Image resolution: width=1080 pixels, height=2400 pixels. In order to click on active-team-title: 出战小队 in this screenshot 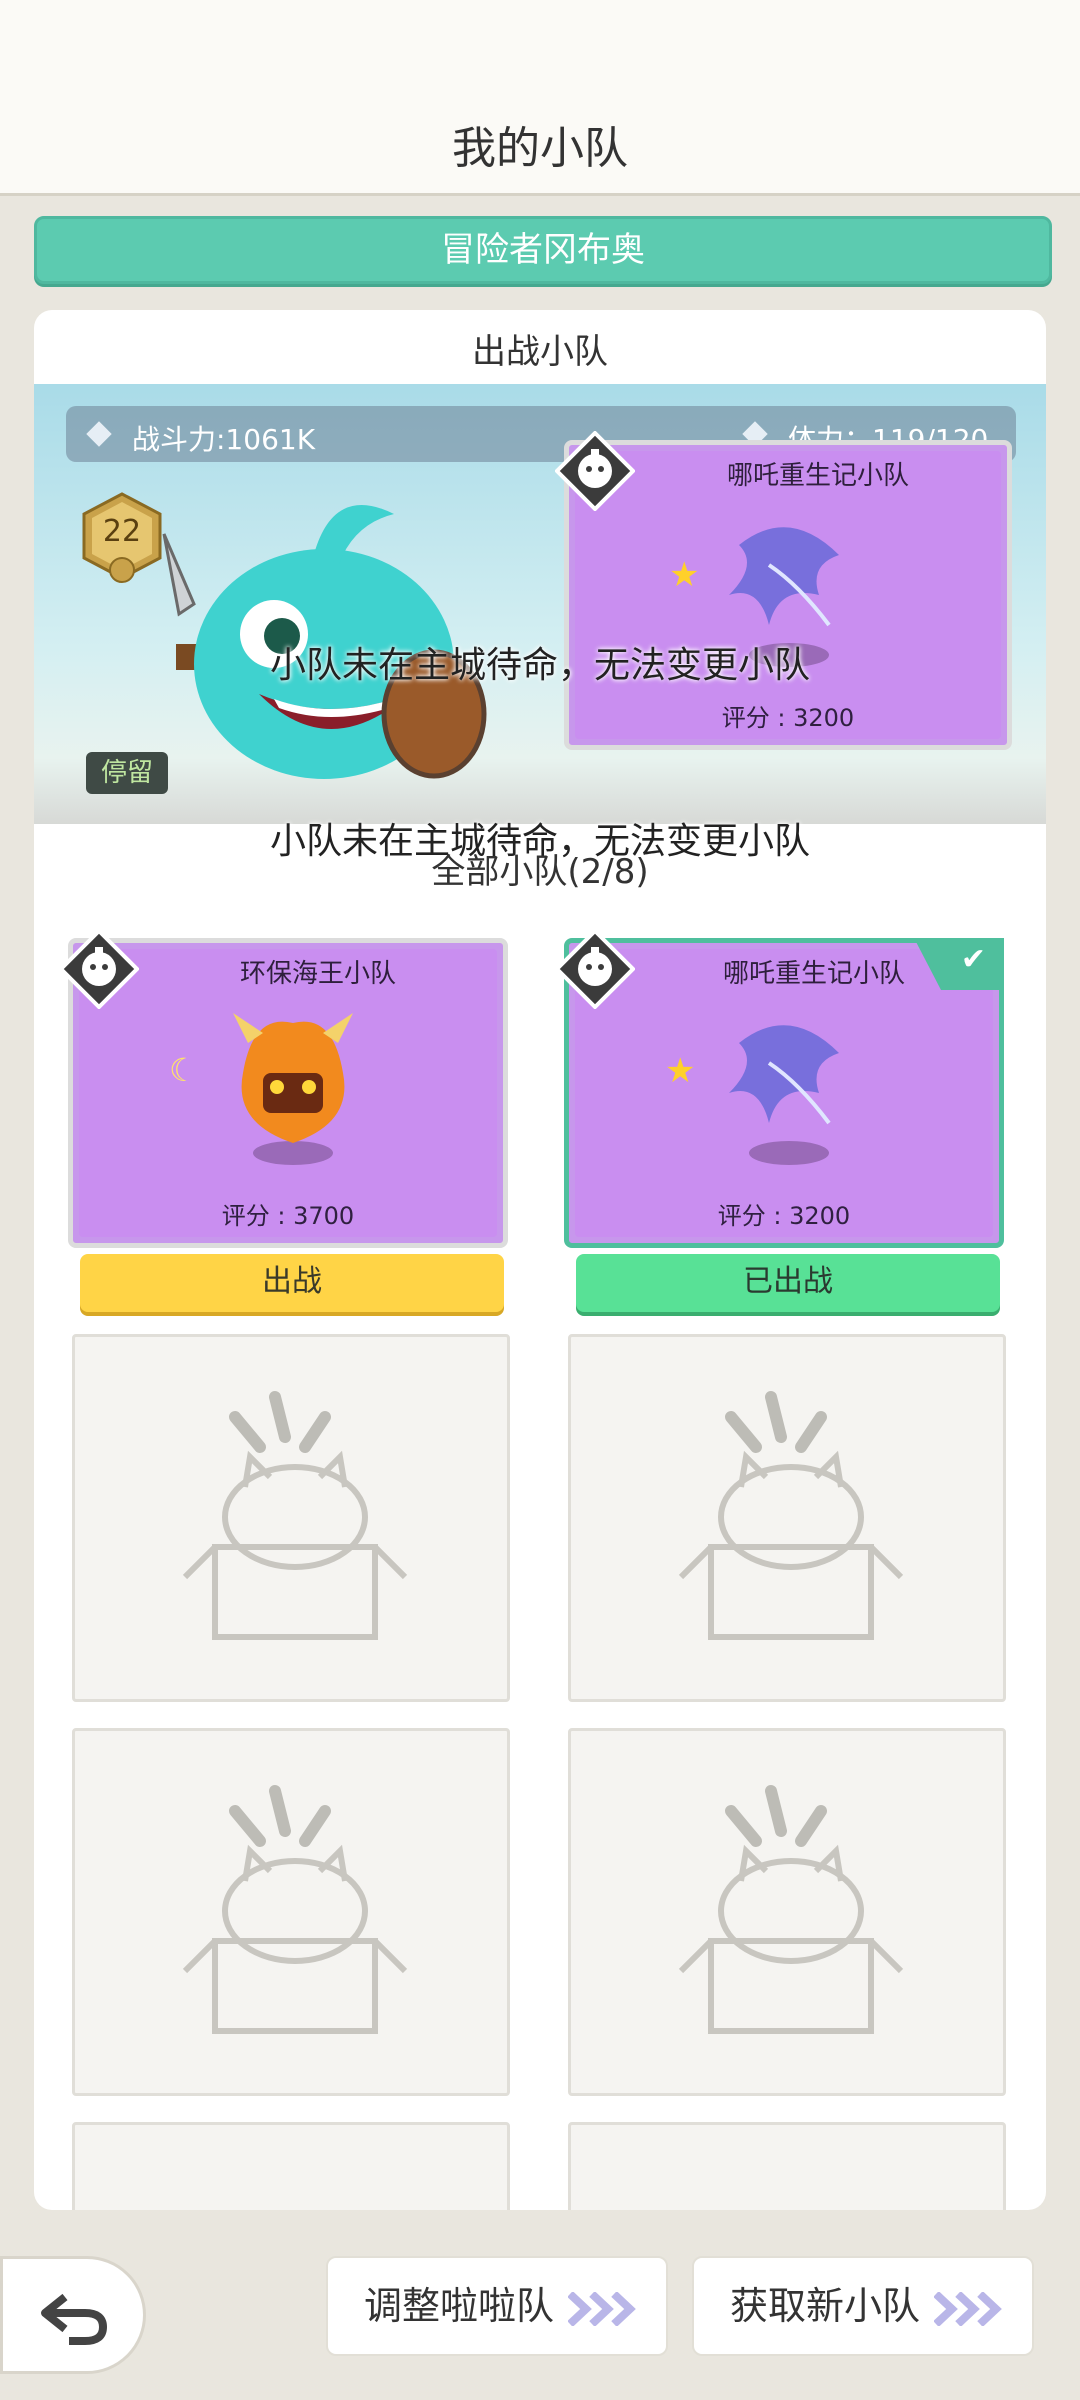, I will do `click(540, 352)`.